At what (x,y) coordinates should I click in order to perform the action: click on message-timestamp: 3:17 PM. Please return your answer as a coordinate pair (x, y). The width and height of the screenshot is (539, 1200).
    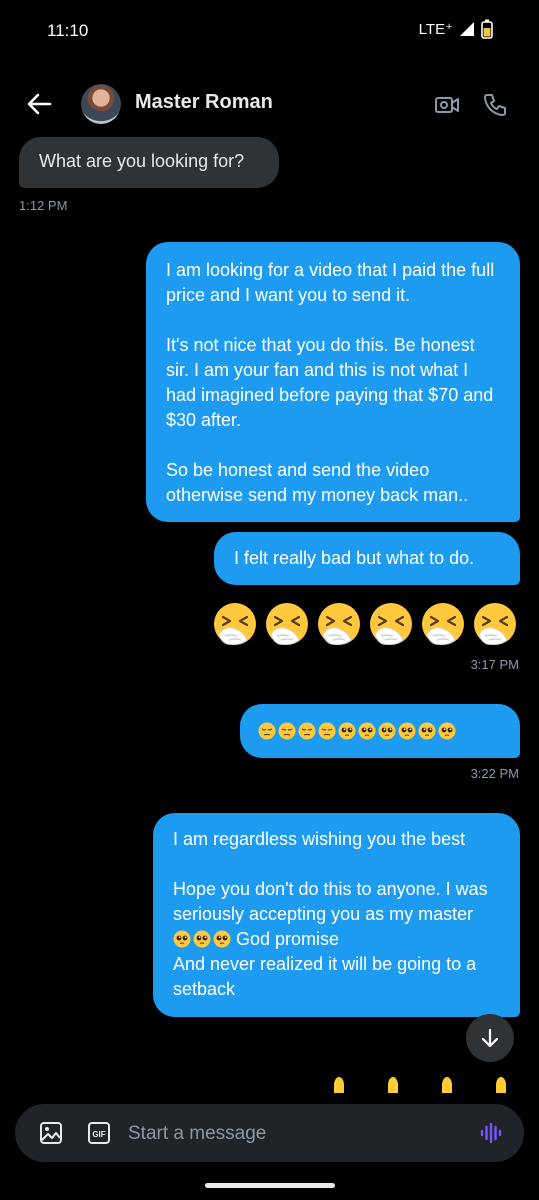
    Looking at the image, I should click on (494, 664).